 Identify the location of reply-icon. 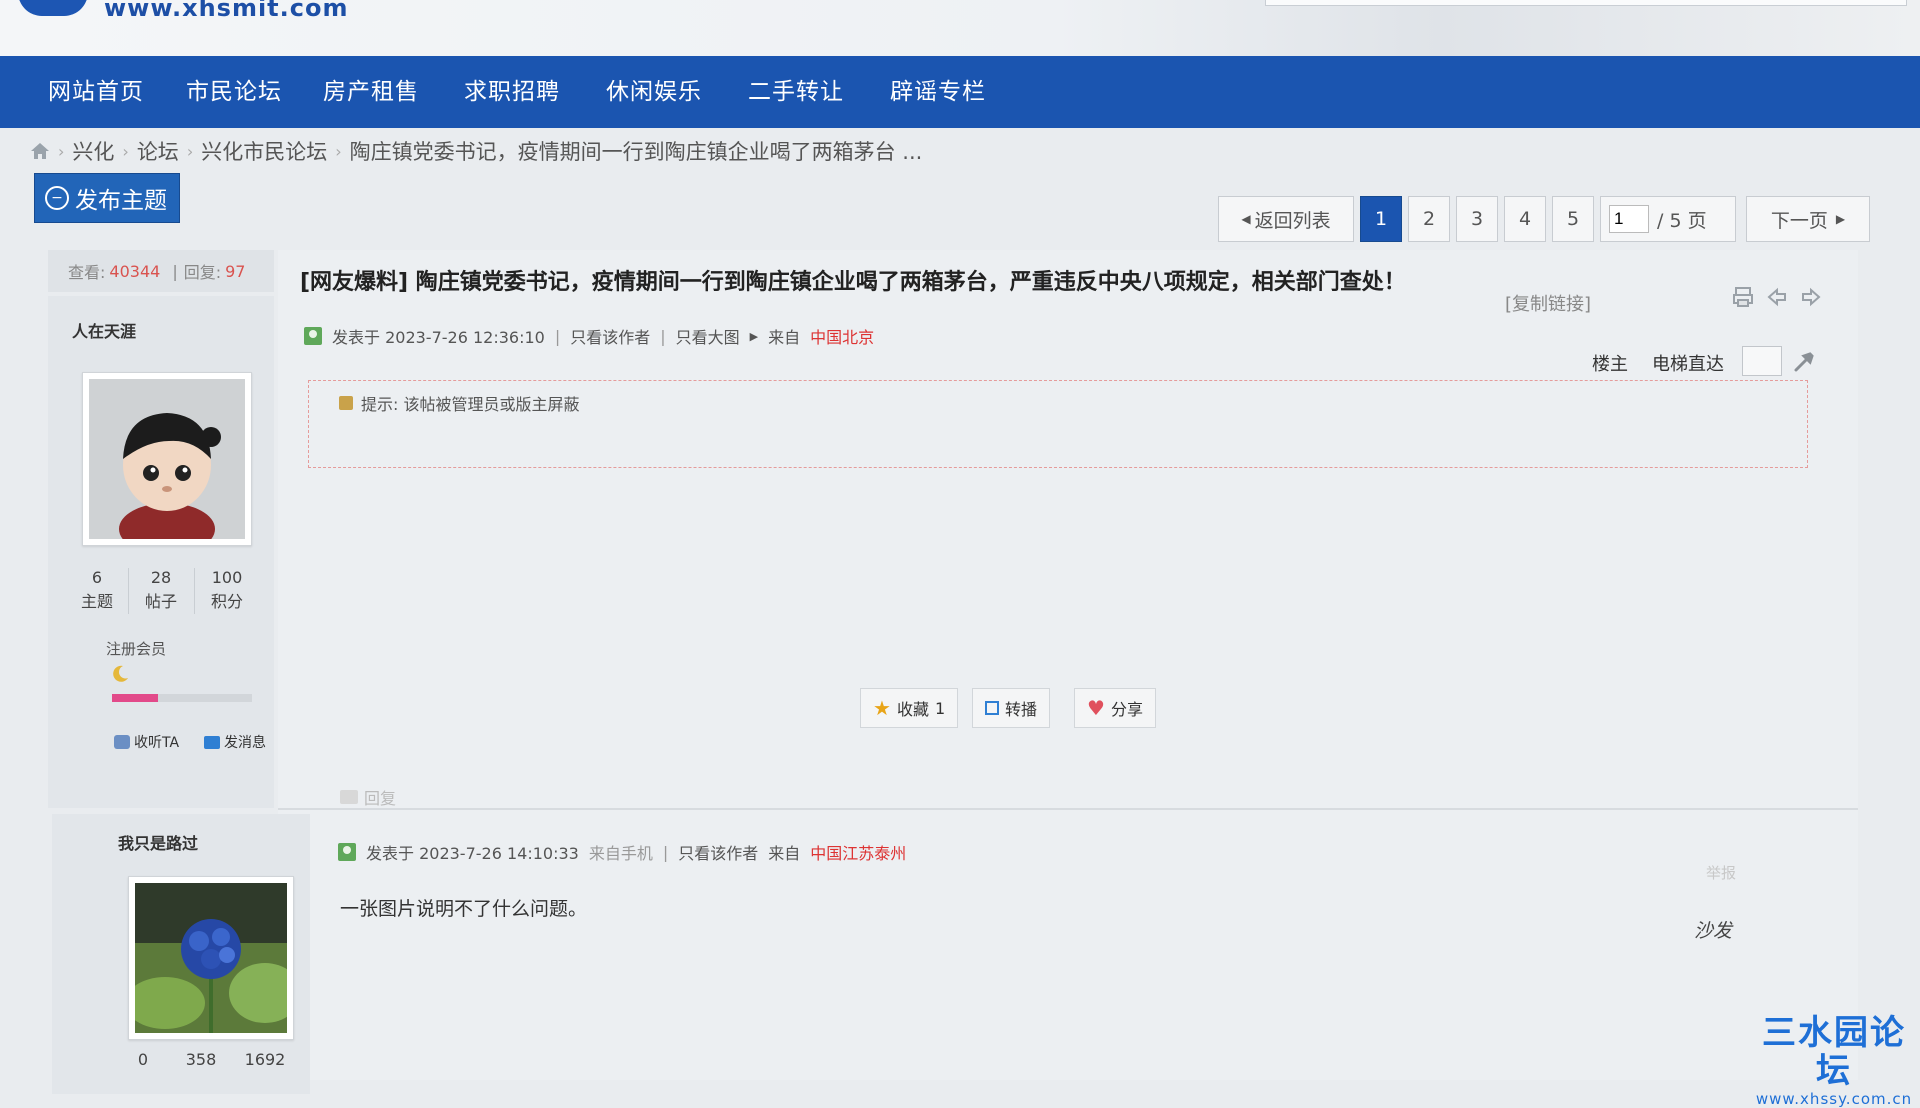
(349, 797).